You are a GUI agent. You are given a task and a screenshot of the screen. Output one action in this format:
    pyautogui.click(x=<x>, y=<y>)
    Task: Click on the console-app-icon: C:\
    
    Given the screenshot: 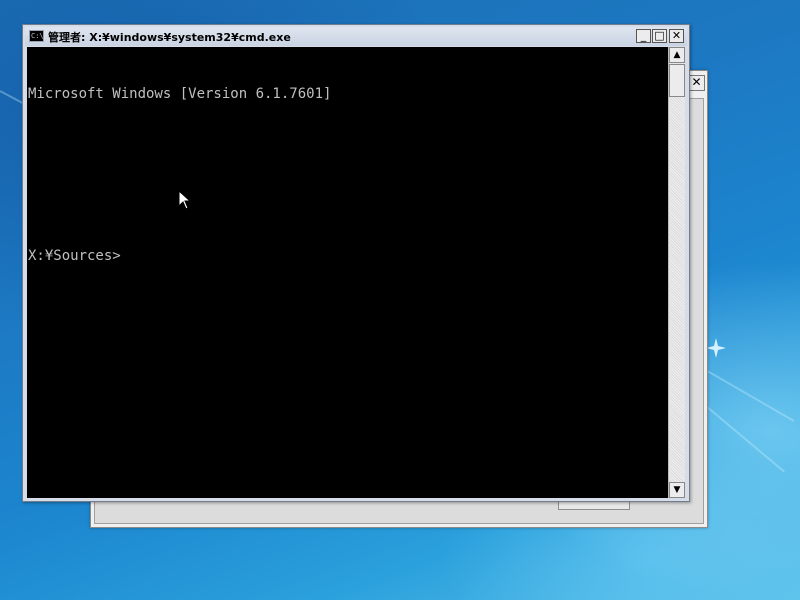 What is the action you would take?
    pyautogui.click(x=36, y=36)
    